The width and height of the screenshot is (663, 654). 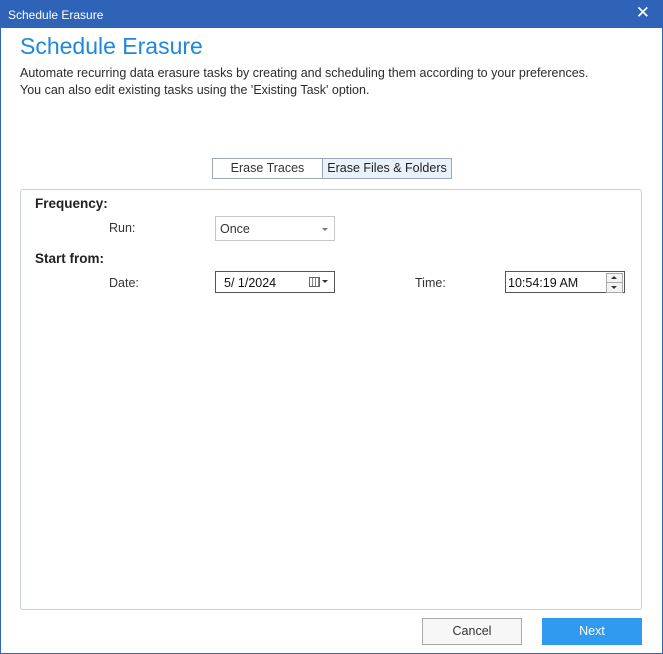 I want to click on date-value: 5/ 1/2024, so click(x=250, y=283).